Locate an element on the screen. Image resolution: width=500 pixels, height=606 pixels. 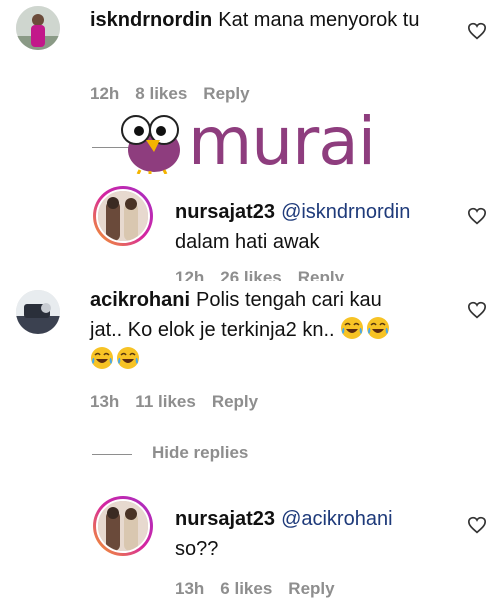
mention-link: @acikrohani is located at coordinates (336, 519).